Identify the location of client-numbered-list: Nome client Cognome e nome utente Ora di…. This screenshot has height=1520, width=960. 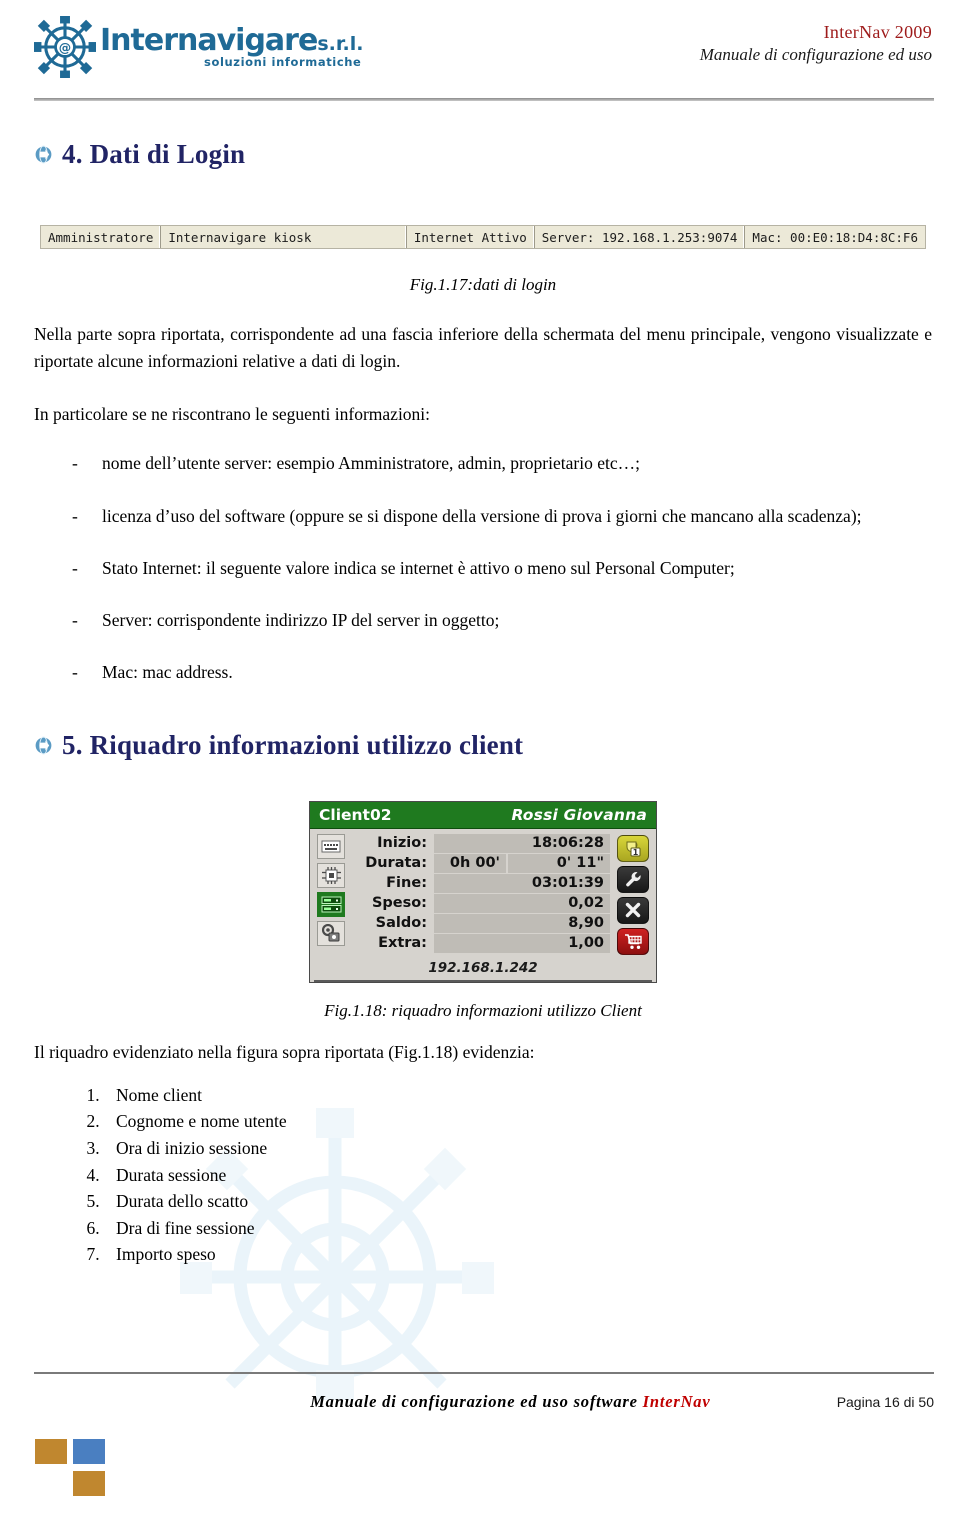
(483, 1175).